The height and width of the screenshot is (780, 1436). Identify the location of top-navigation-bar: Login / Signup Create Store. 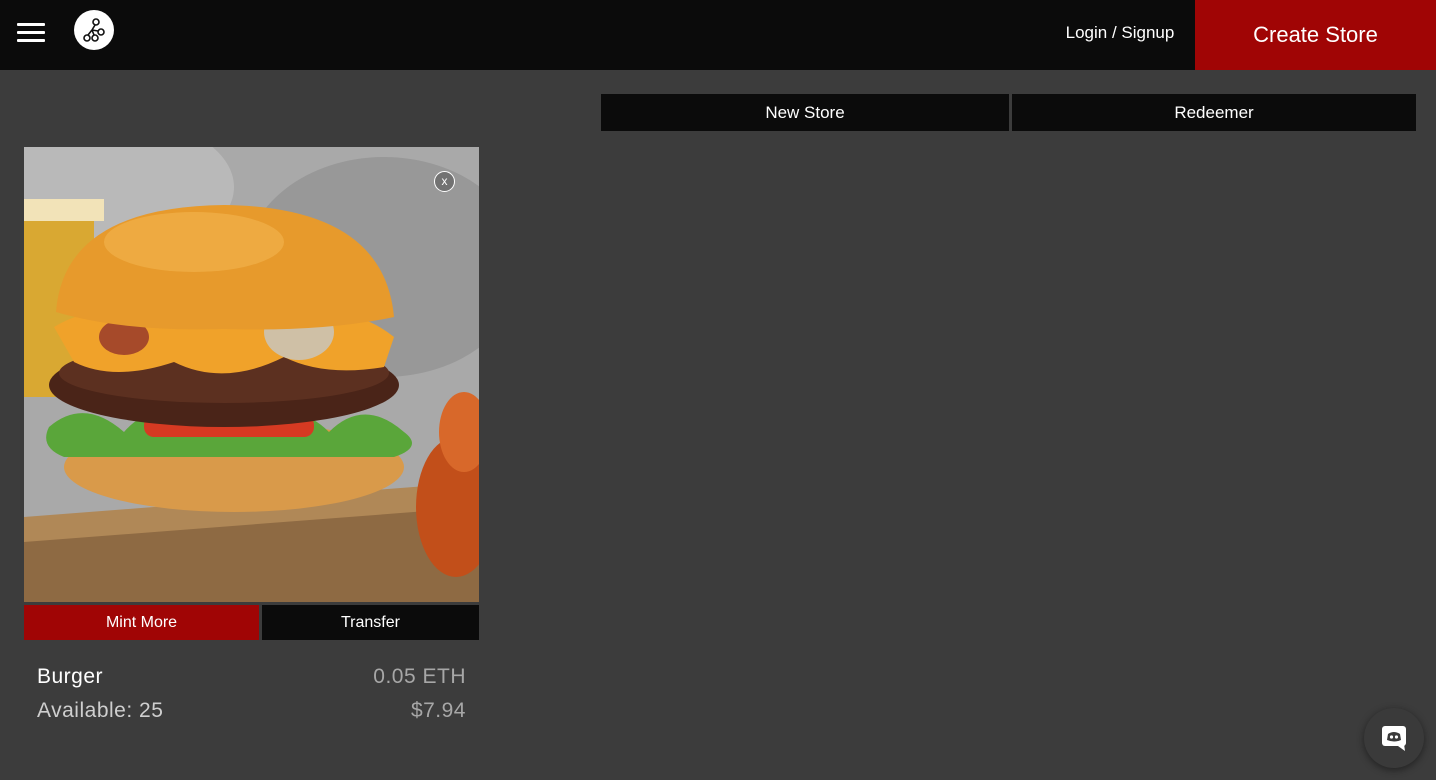
(718, 35).